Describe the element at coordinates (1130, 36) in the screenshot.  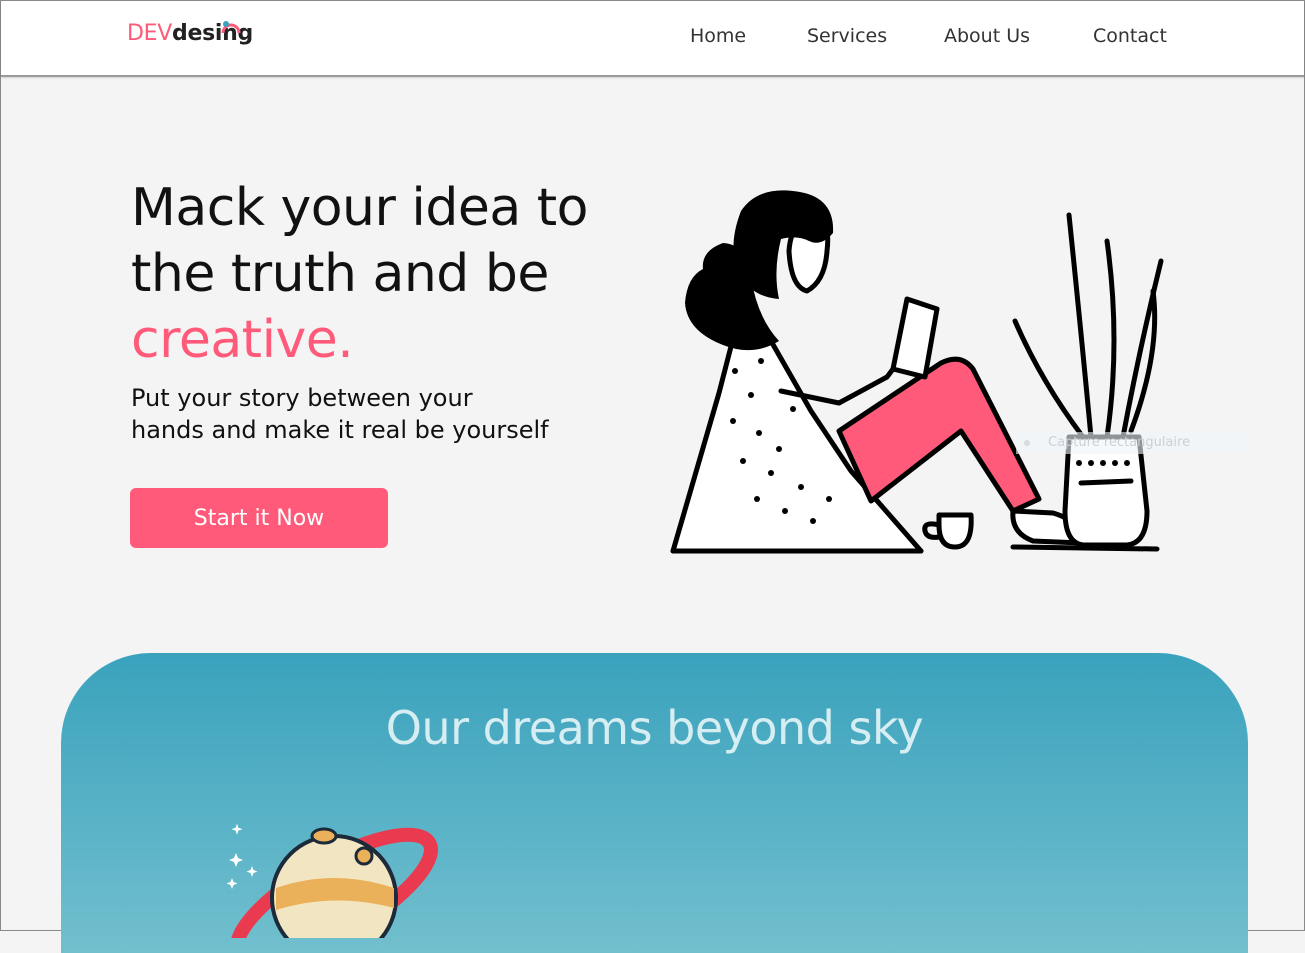
I see `nav-contact: Contact` at that location.